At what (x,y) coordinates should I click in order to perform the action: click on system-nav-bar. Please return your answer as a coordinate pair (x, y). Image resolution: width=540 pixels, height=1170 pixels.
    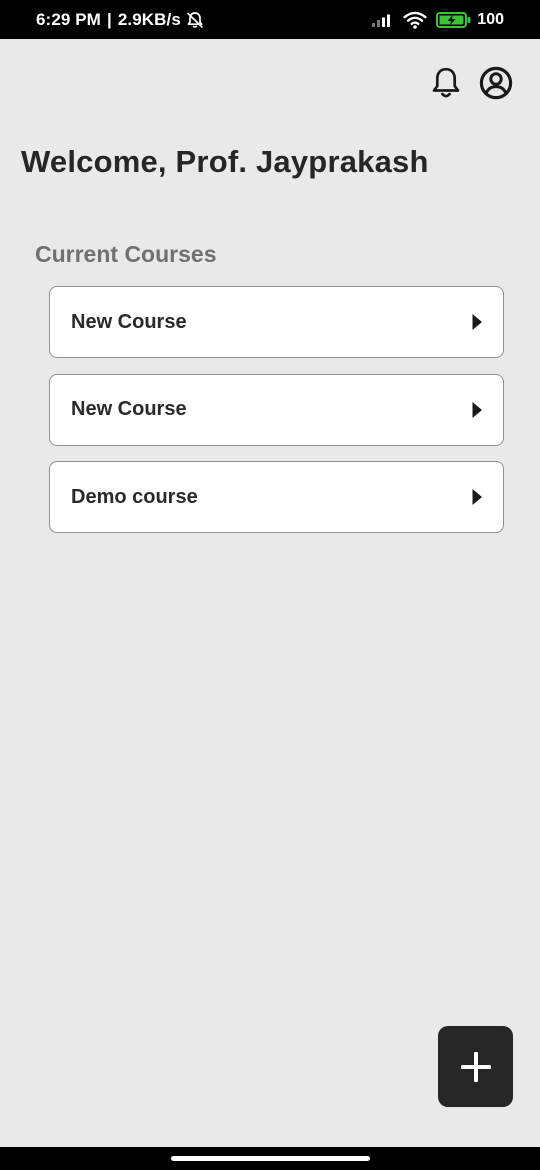
    Looking at the image, I should click on (270, 1158).